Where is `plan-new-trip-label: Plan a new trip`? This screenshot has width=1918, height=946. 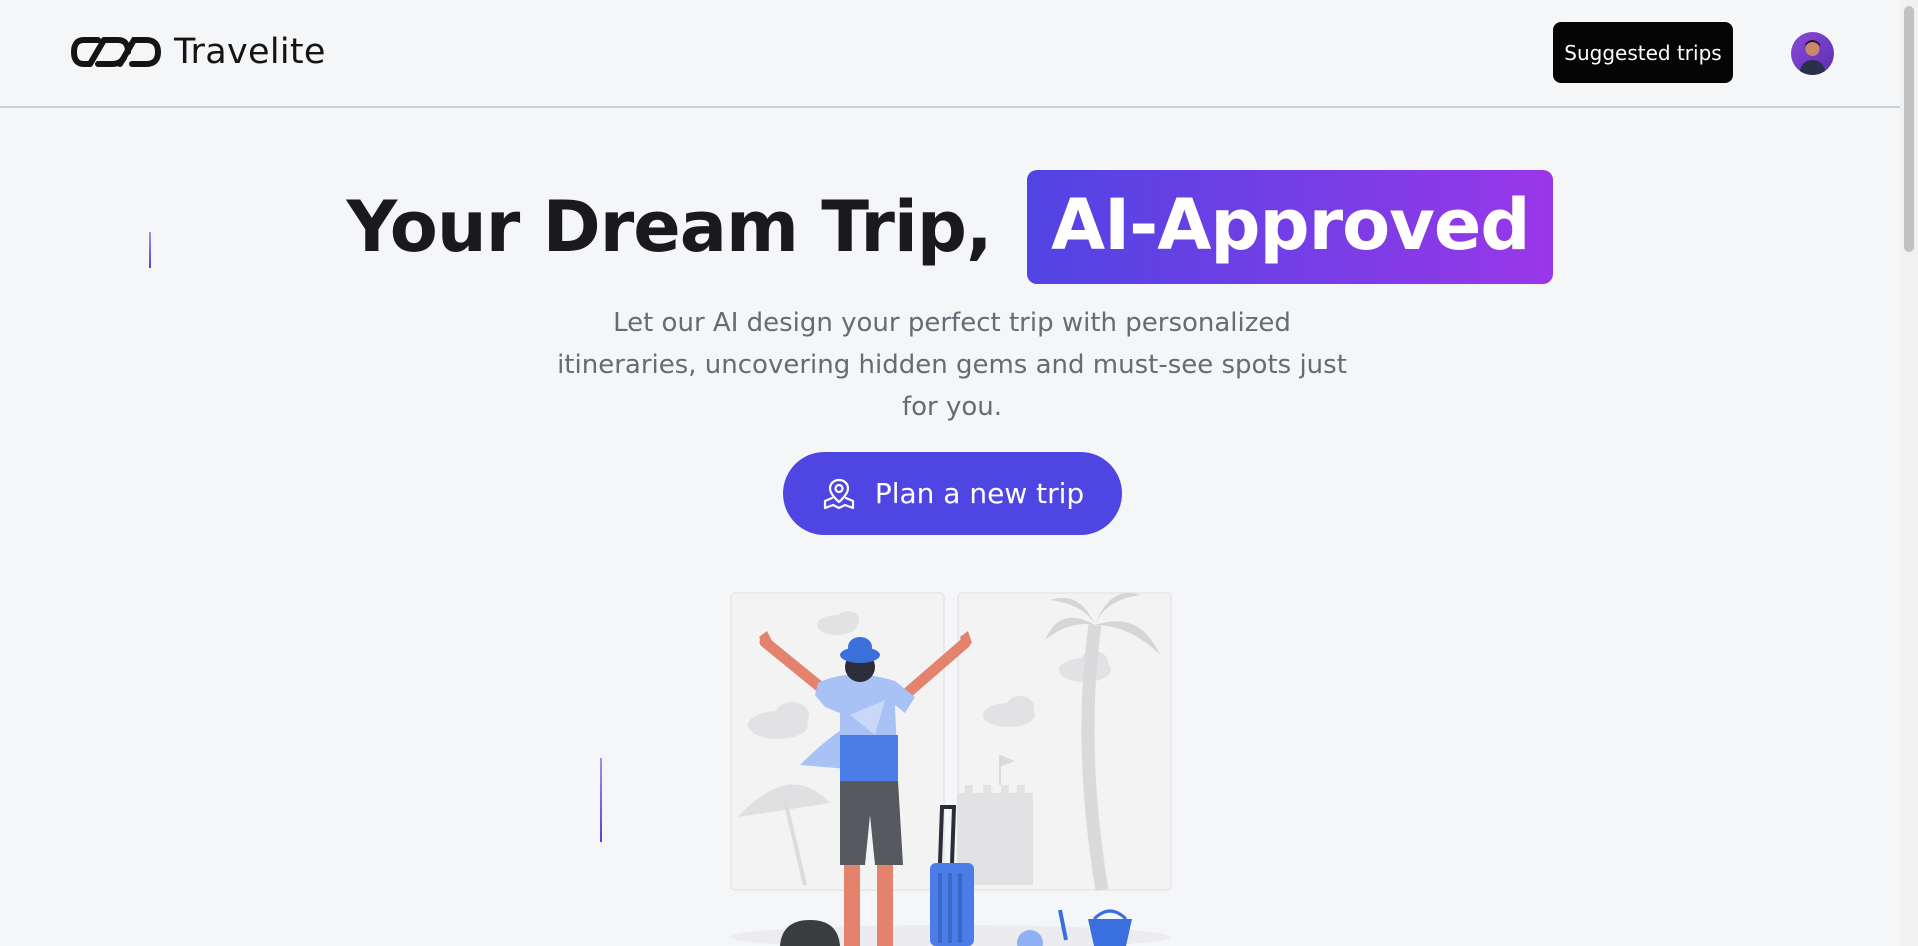
plan-new-trip-label: Plan a new trip is located at coordinates (979, 493).